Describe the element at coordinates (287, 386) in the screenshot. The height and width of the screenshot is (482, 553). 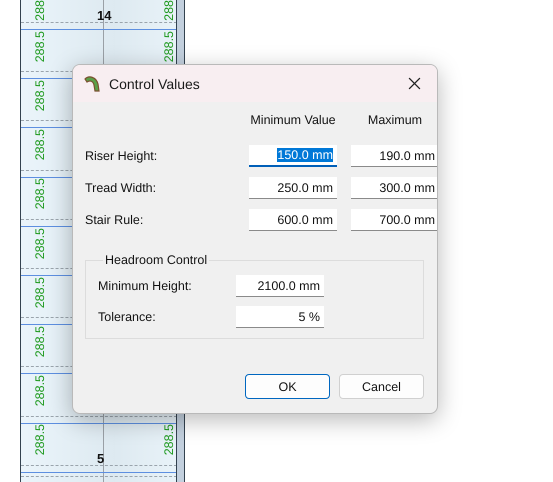
I see `ok-button: OK` at that location.